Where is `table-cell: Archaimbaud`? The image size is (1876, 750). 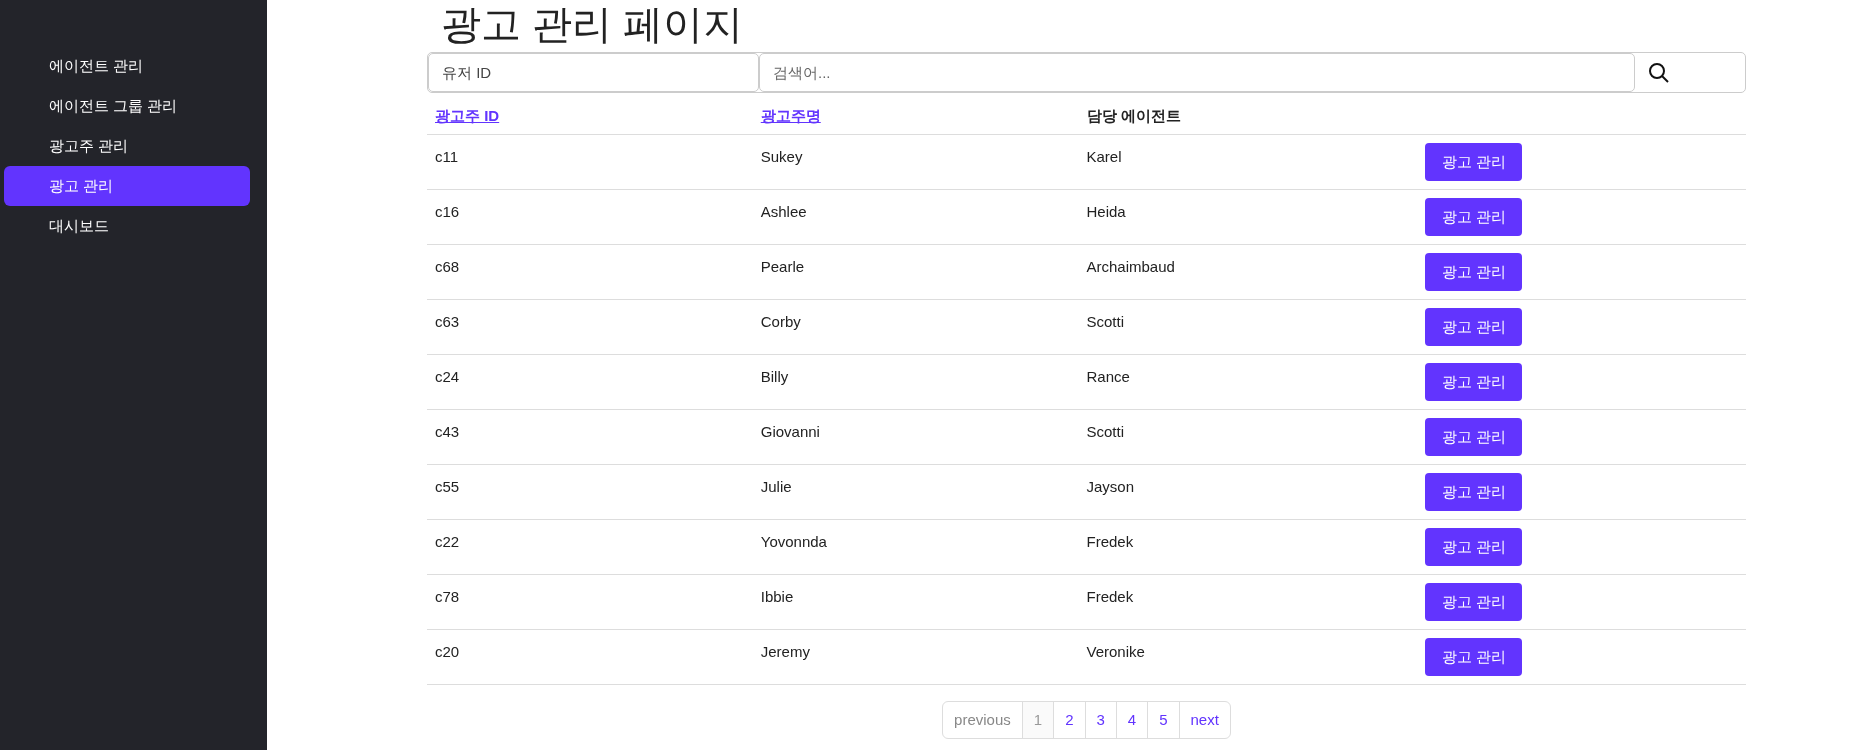
table-cell: Archaimbaud is located at coordinates (1130, 266).